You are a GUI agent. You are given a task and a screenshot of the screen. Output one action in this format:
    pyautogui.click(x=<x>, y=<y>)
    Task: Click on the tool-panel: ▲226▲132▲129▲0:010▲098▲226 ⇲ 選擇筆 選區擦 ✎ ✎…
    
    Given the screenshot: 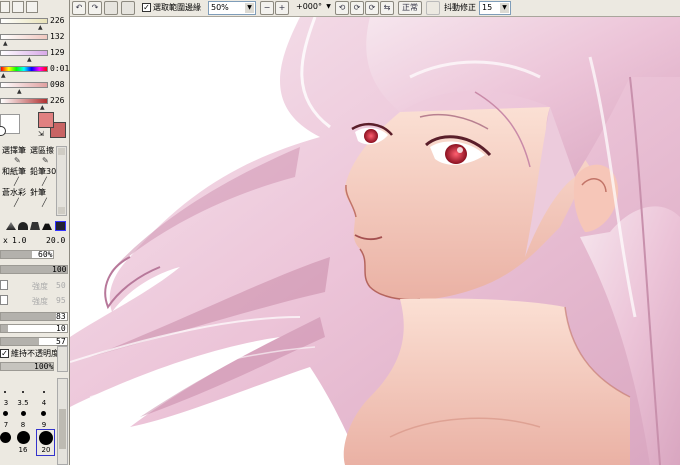 What is the action you would take?
    pyautogui.click(x=35, y=232)
    